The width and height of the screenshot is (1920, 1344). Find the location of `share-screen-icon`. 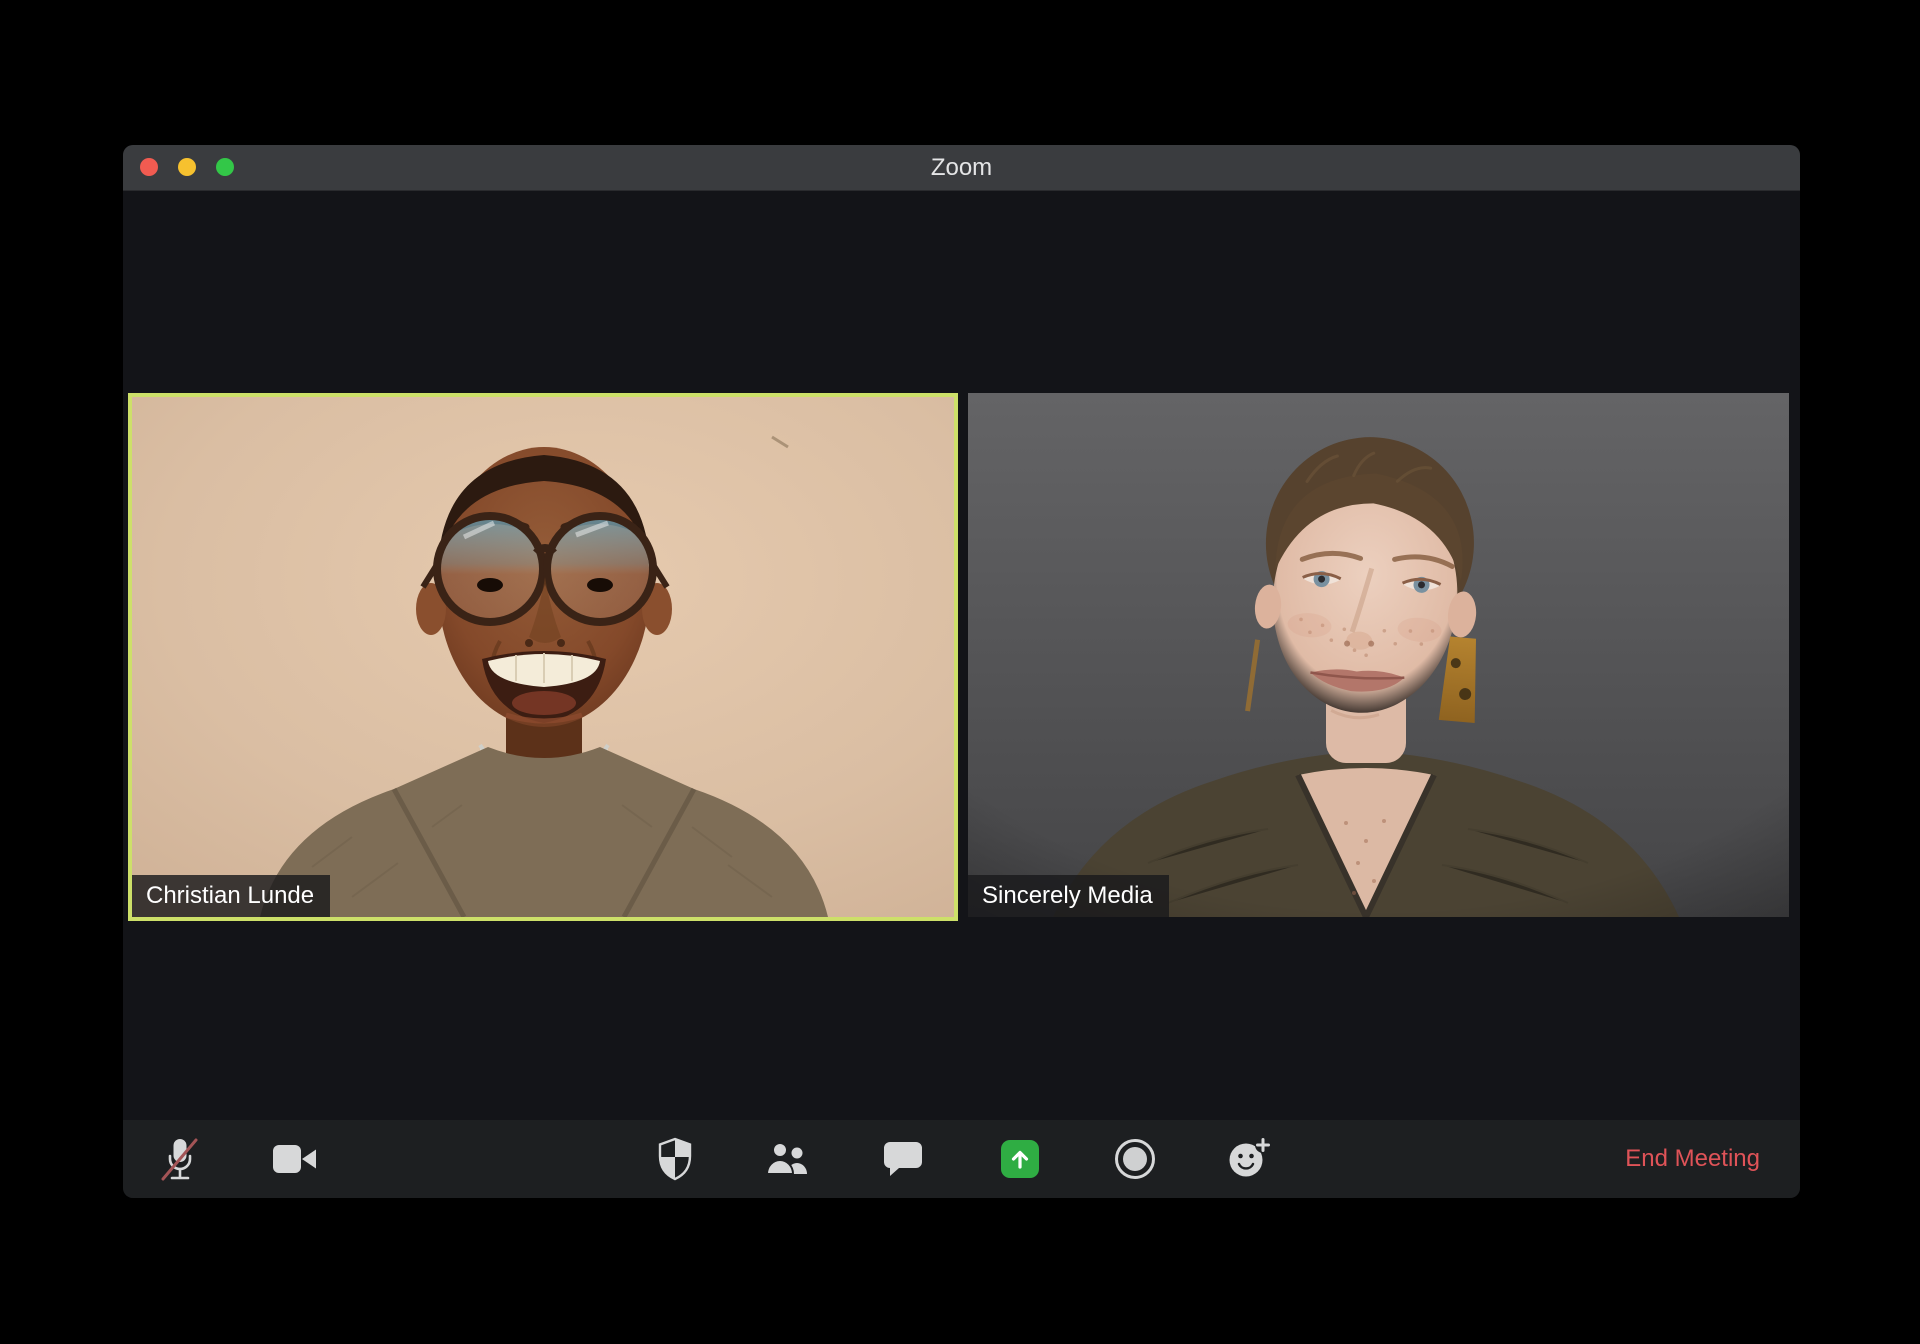

share-screen-icon is located at coordinates (1020, 1159).